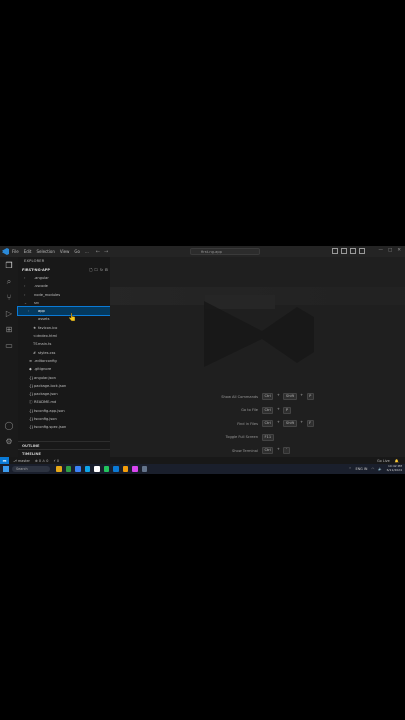  Describe the element at coordinates (48, 327) in the screenshot. I see `tree-item-label: favicon.ico` at that location.